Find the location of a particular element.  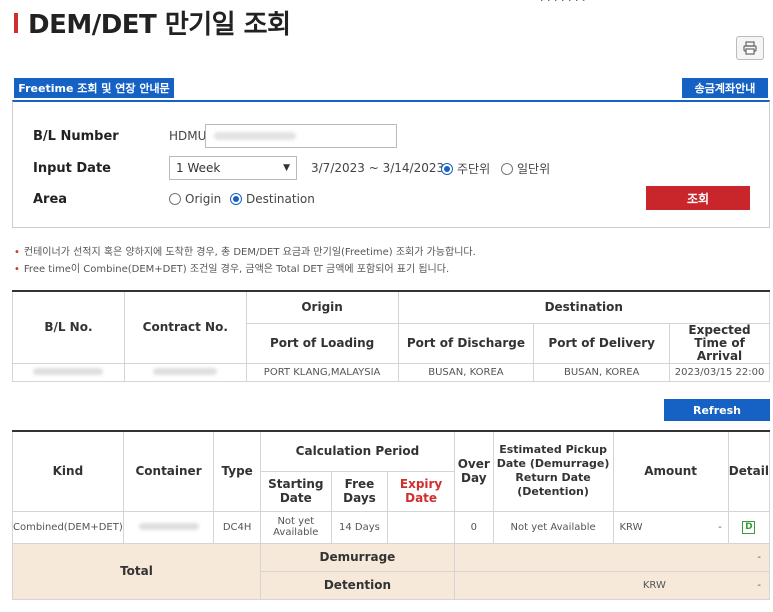

col-contract-no: Contract No. is located at coordinates (185, 327).